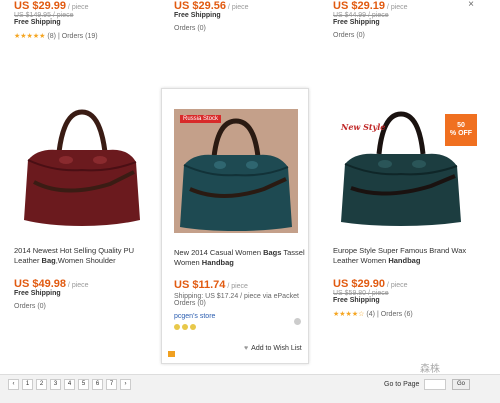  I want to click on rating-count: (4), so click(370, 314).